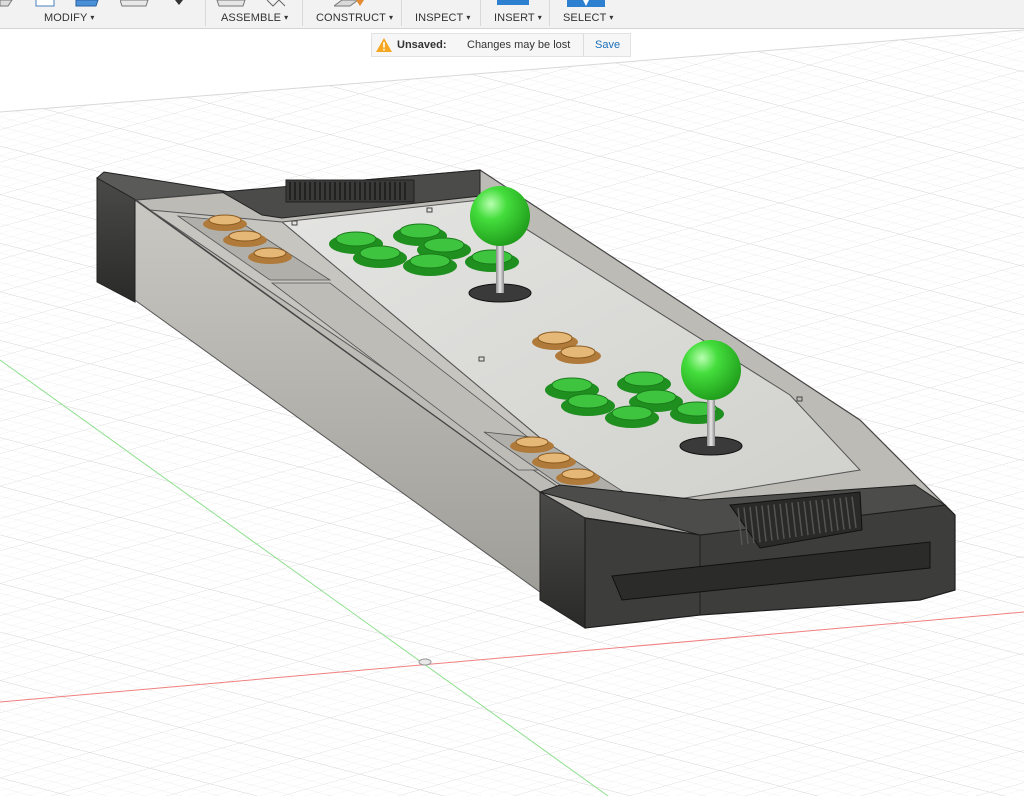 Image resolution: width=1024 pixels, height=796 pixels. What do you see at coordinates (585, 18) in the screenshot?
I see `select-label: SELECT` at bounding box center [585, 18].